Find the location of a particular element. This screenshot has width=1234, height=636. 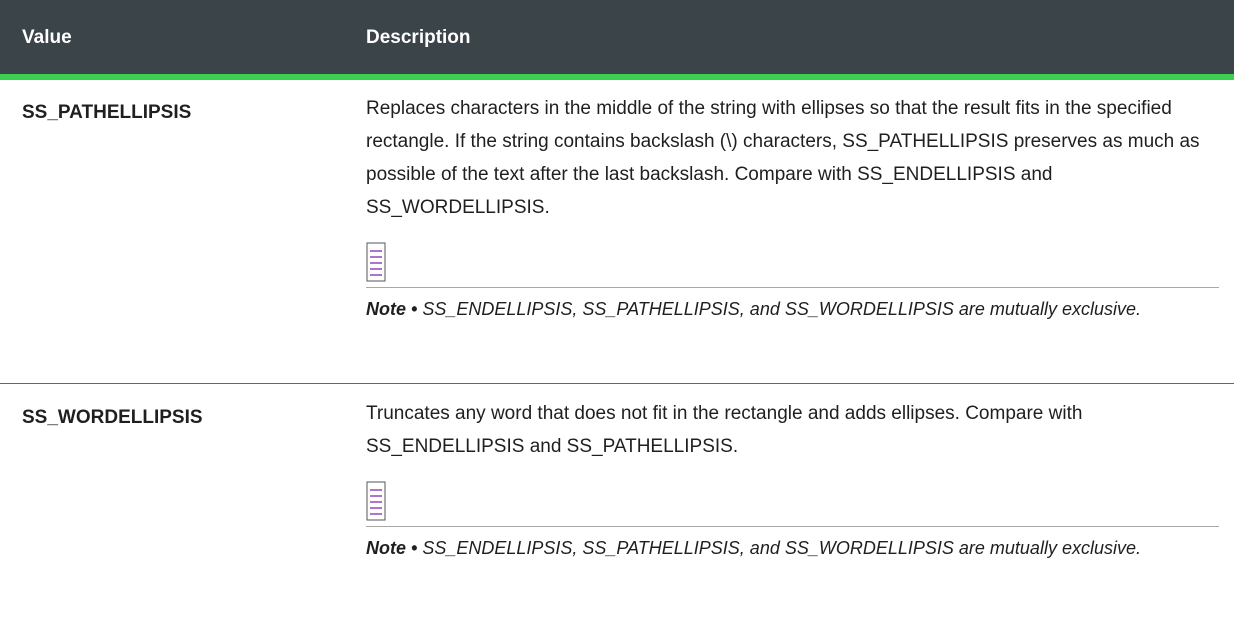

table-header: Value Description is located at coordinates (617, 40).